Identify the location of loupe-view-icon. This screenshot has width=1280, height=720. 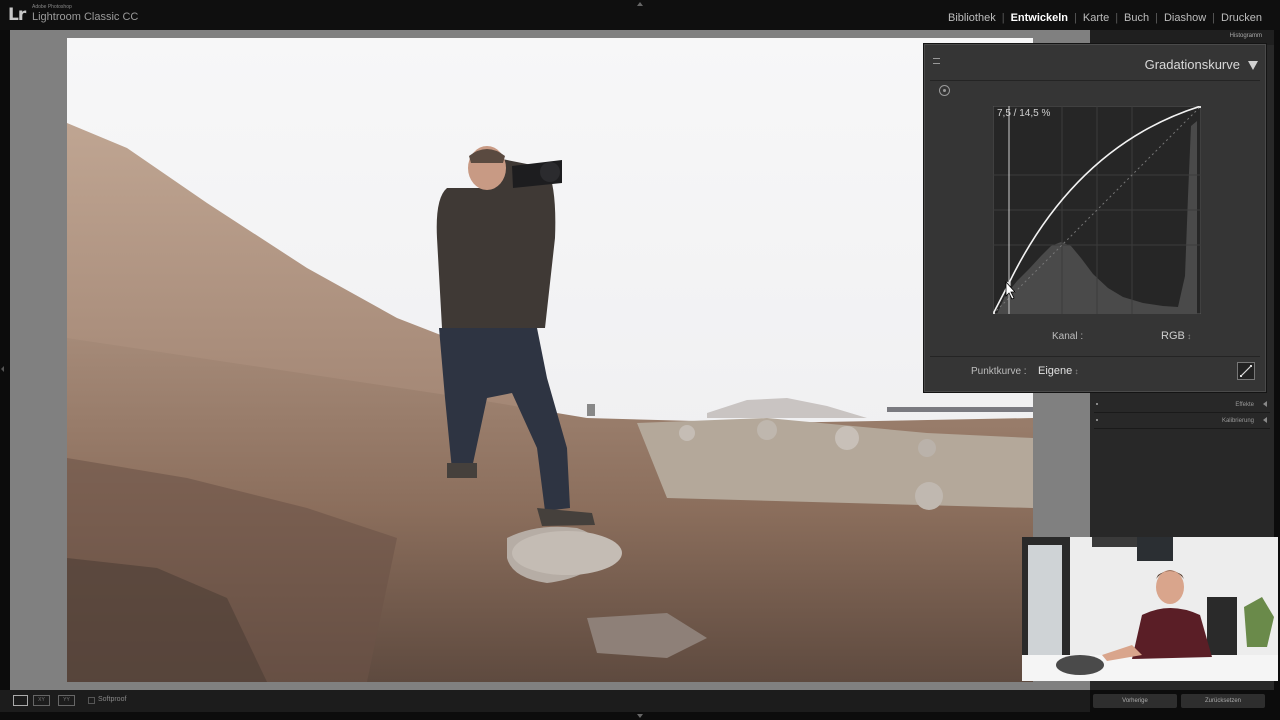
(20, 700).